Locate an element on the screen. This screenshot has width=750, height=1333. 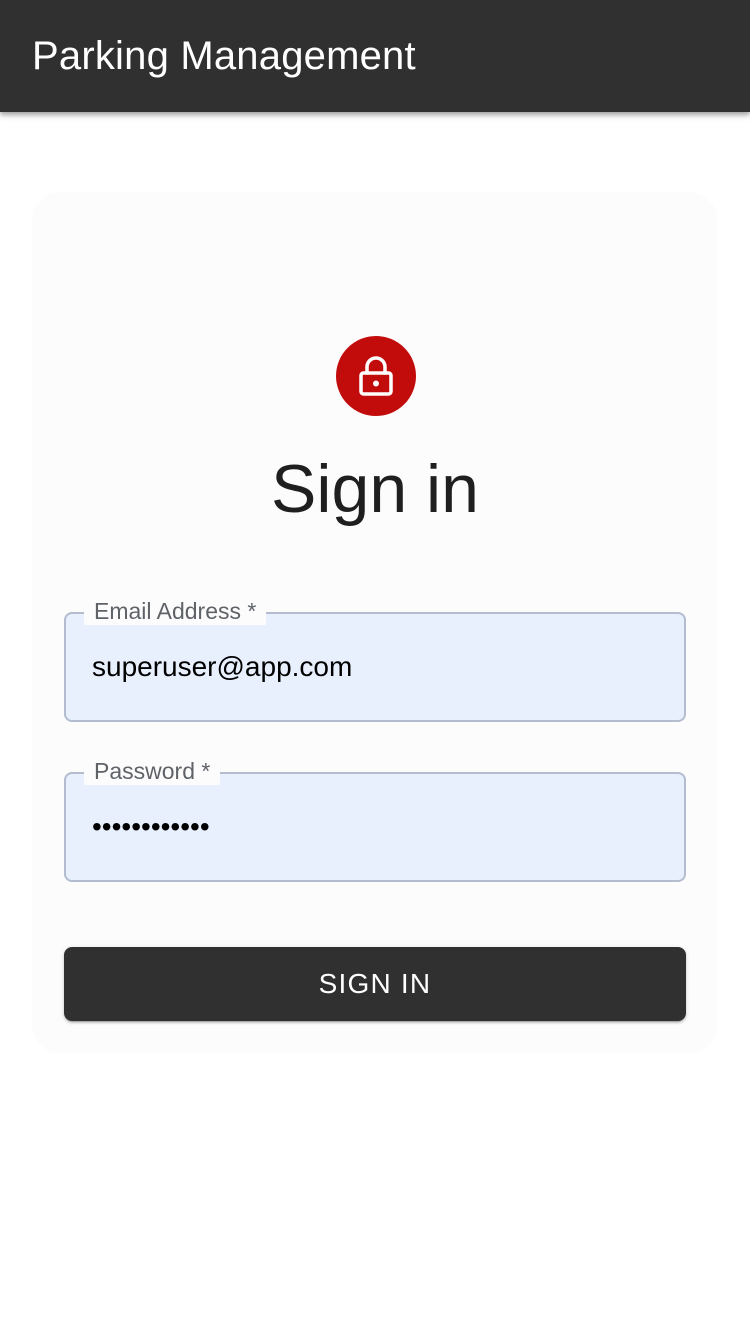
lock-icon is located at coordinates (376, 376).